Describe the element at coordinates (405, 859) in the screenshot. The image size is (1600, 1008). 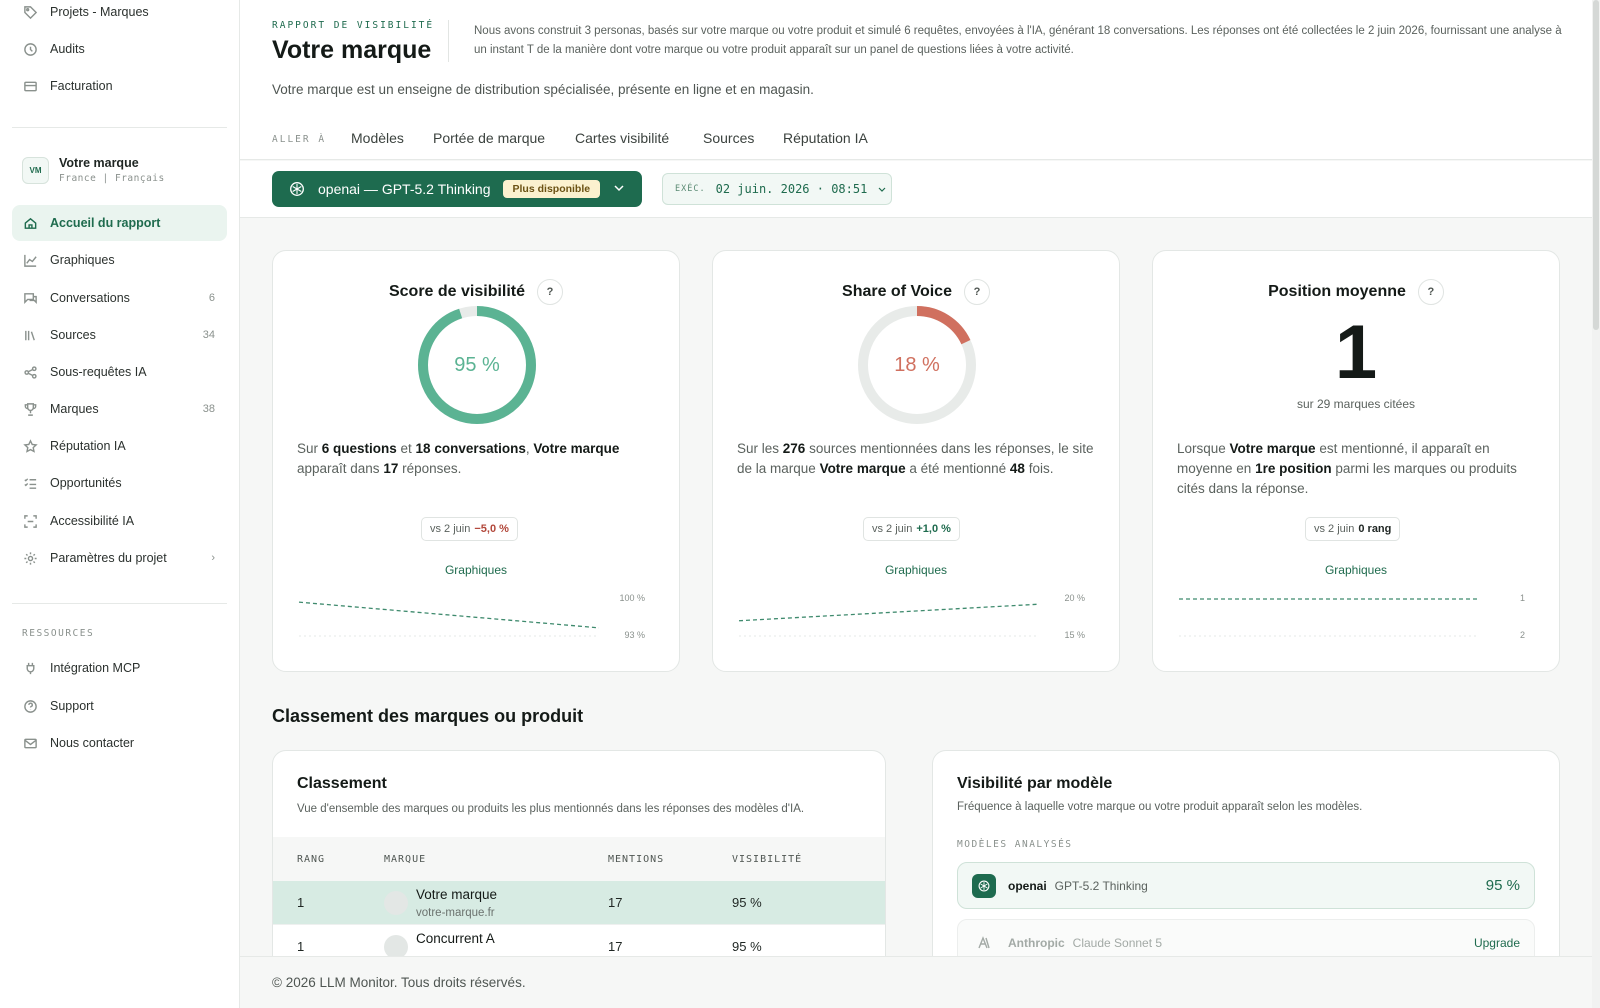
I see `column-header: MARQUE` at that location.